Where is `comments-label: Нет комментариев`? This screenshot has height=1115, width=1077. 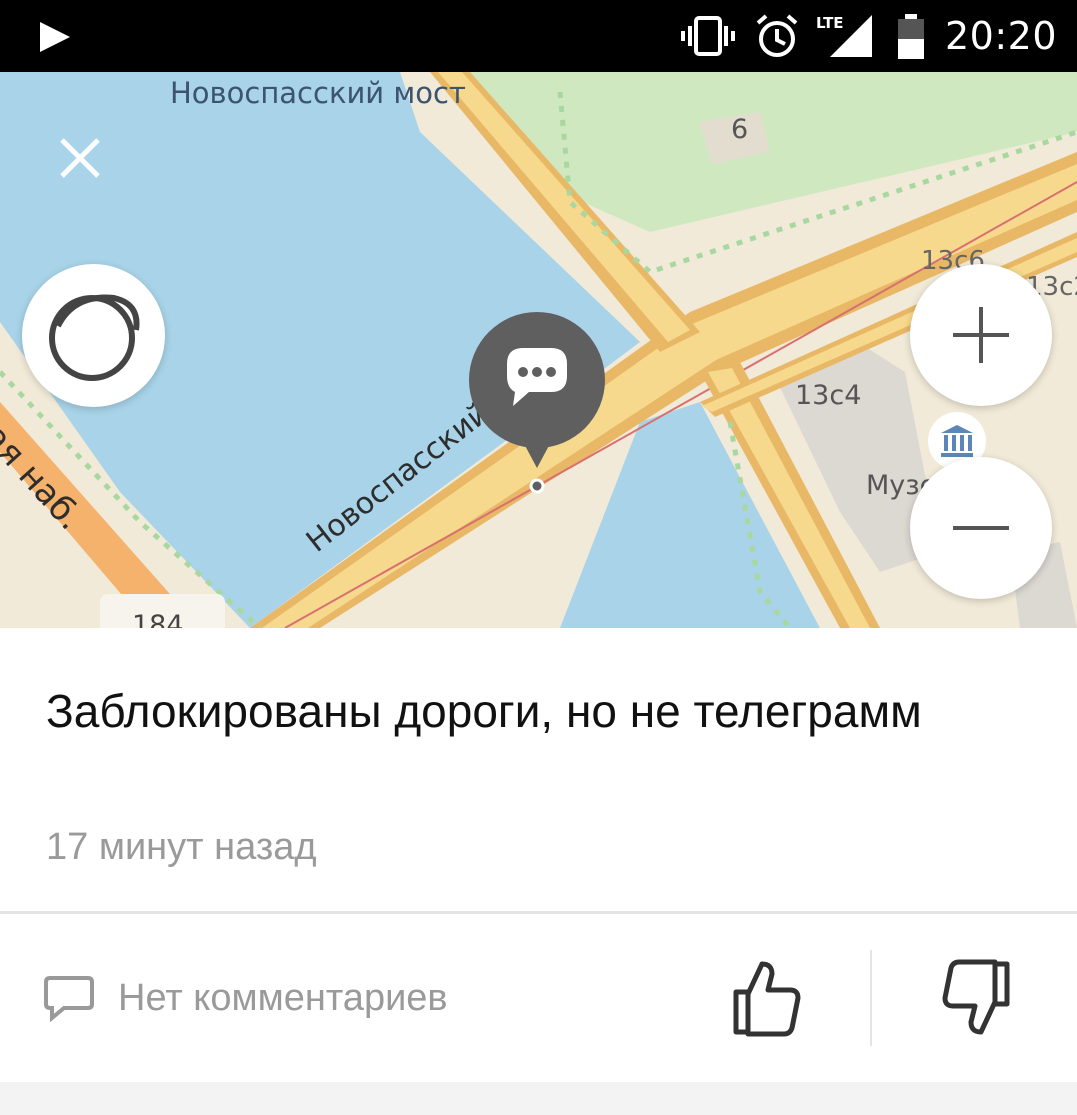 comments-label: Нет комментариев is located at coordinates (283, 997).